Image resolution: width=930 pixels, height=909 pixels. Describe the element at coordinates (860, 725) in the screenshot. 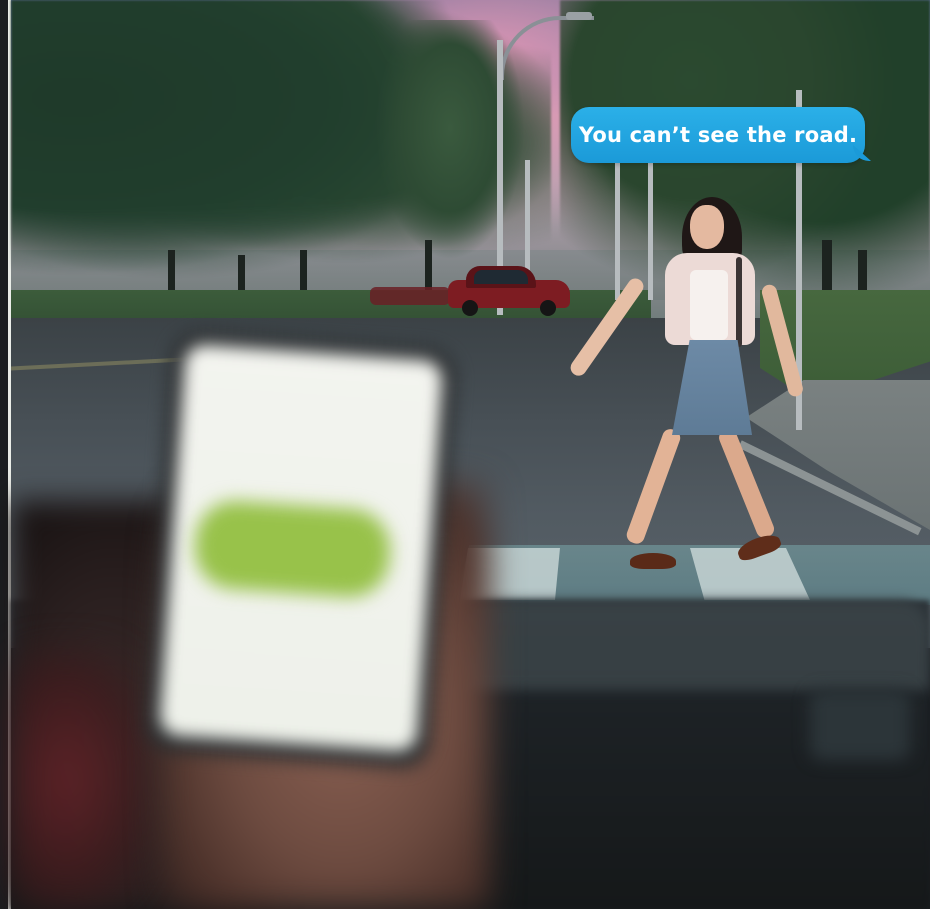

I see `dashboard-vent` at that location.